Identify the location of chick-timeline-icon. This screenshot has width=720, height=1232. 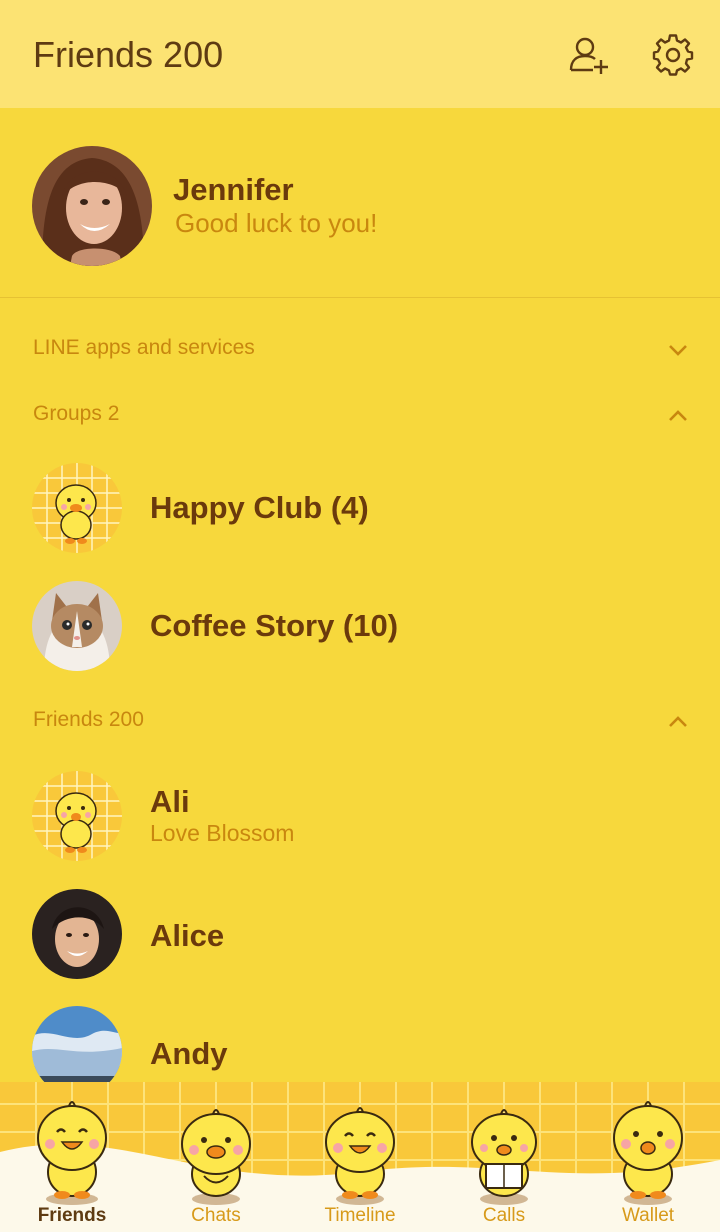
(360, 1156).